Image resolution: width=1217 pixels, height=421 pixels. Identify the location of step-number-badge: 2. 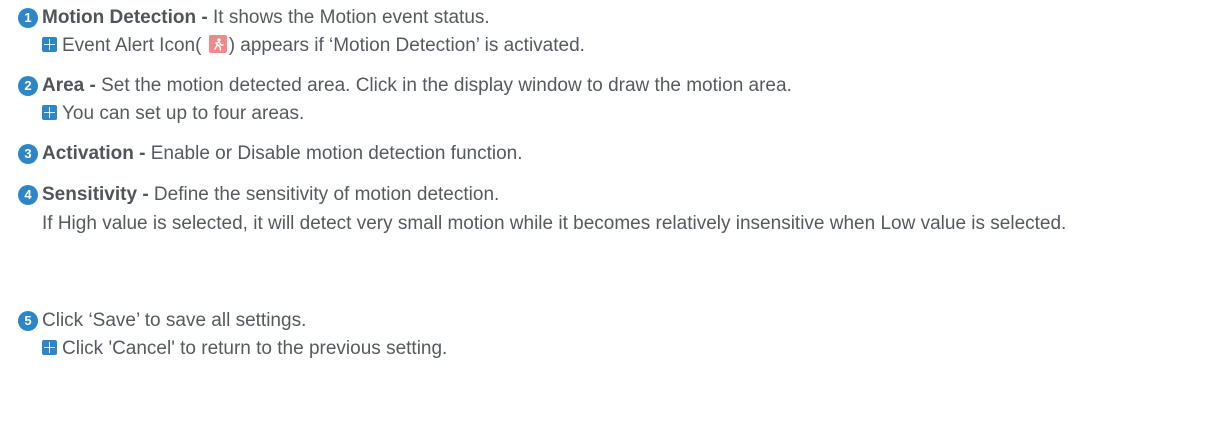
(28, 86).